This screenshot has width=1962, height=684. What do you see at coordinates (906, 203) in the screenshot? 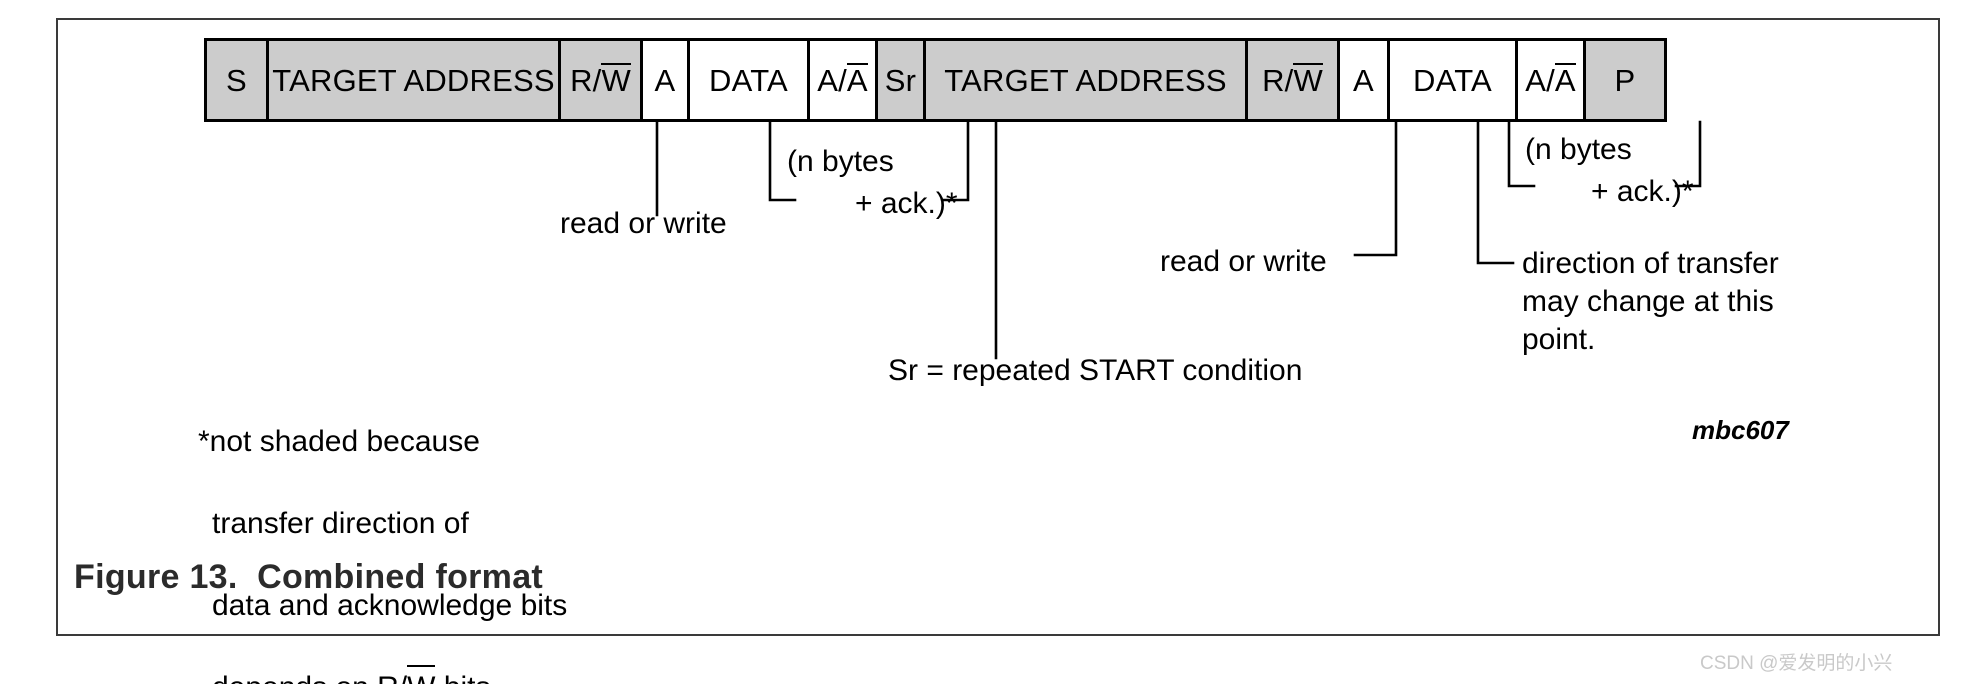
I see `annotation-n-bytes-left-line2: + ack.)*` at bounding box center [906, 203].